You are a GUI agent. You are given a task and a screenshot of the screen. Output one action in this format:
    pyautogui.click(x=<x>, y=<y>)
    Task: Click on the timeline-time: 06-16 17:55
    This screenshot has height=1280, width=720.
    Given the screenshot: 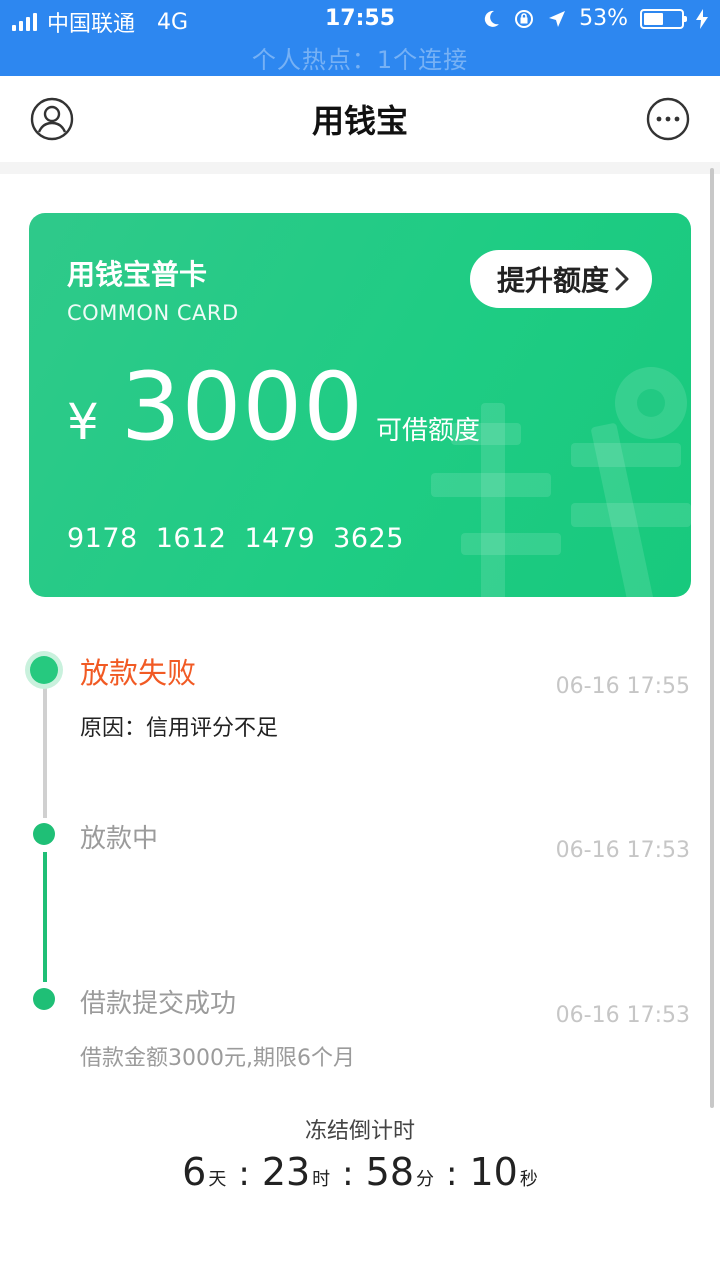 What is the action you would take?
    pyautogui.click(x=622, y=686)
    